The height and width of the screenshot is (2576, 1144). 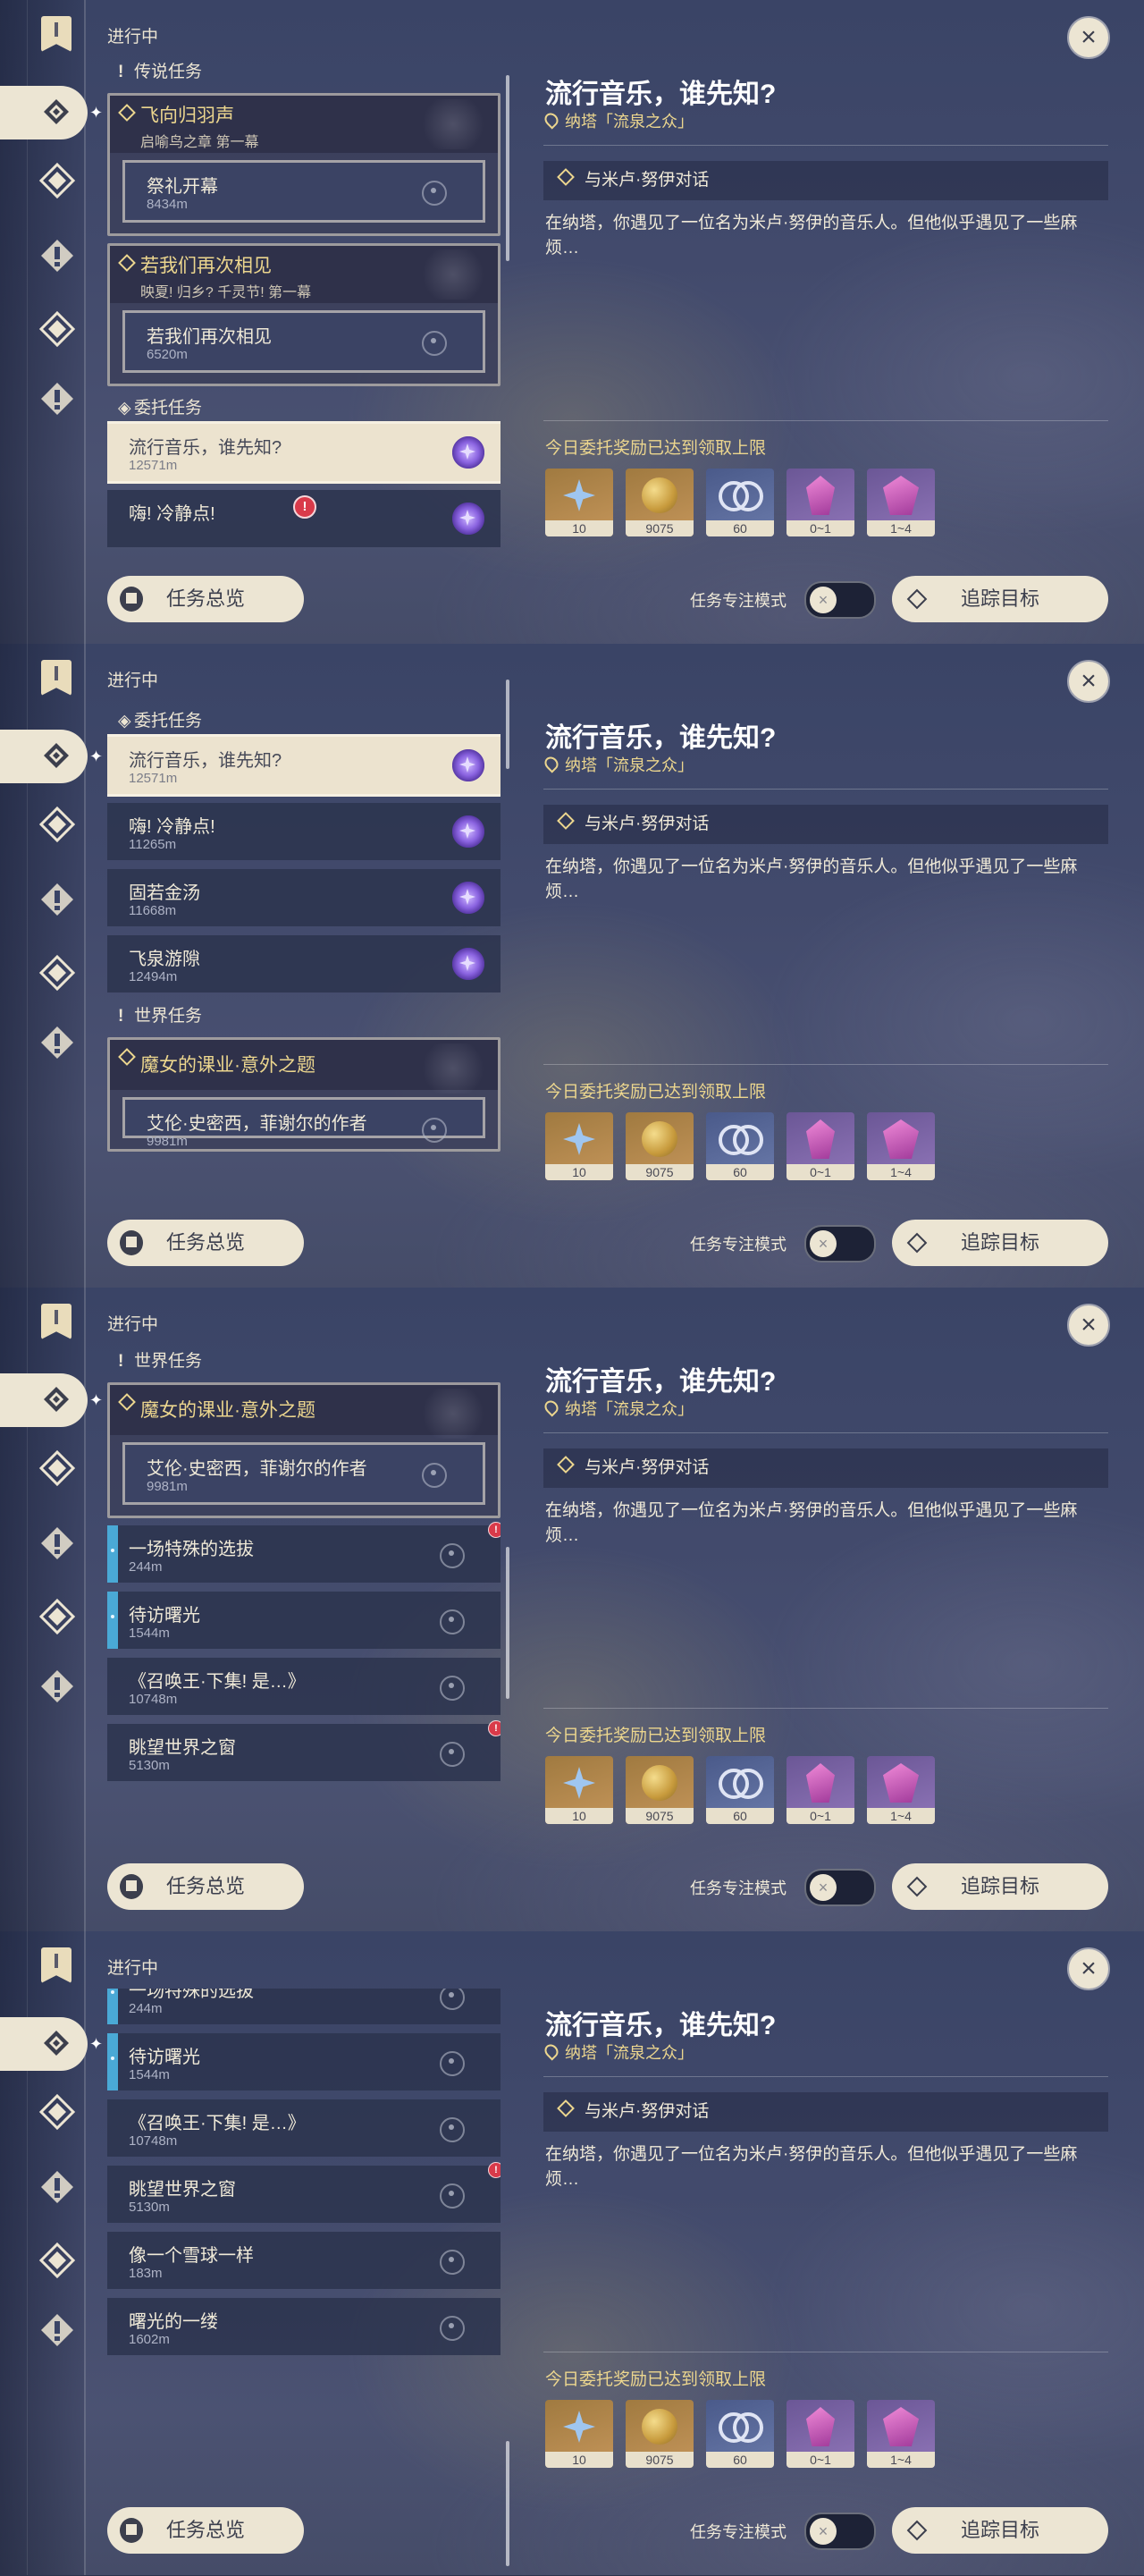 I want to click on world-quest-item: 像一个雪球一样 183m, so click(x=304, y=2260).